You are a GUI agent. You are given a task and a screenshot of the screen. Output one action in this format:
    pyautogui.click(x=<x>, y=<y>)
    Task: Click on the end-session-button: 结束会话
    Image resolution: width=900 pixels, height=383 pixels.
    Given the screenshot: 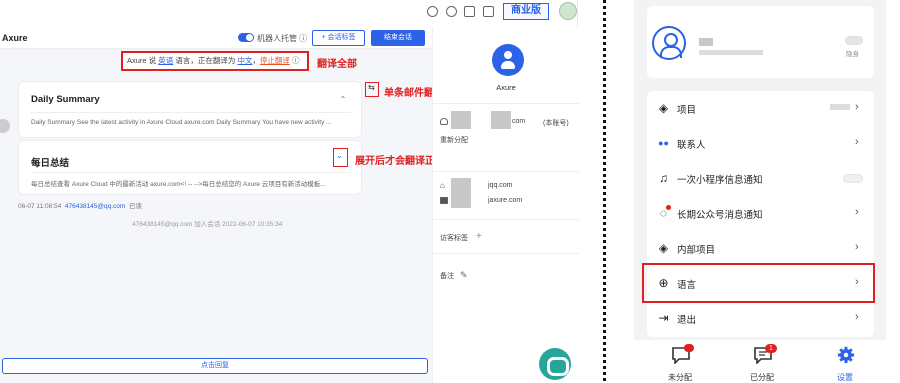 What is the action you would take?
    pyautogui.click(x=398, y=38)
    